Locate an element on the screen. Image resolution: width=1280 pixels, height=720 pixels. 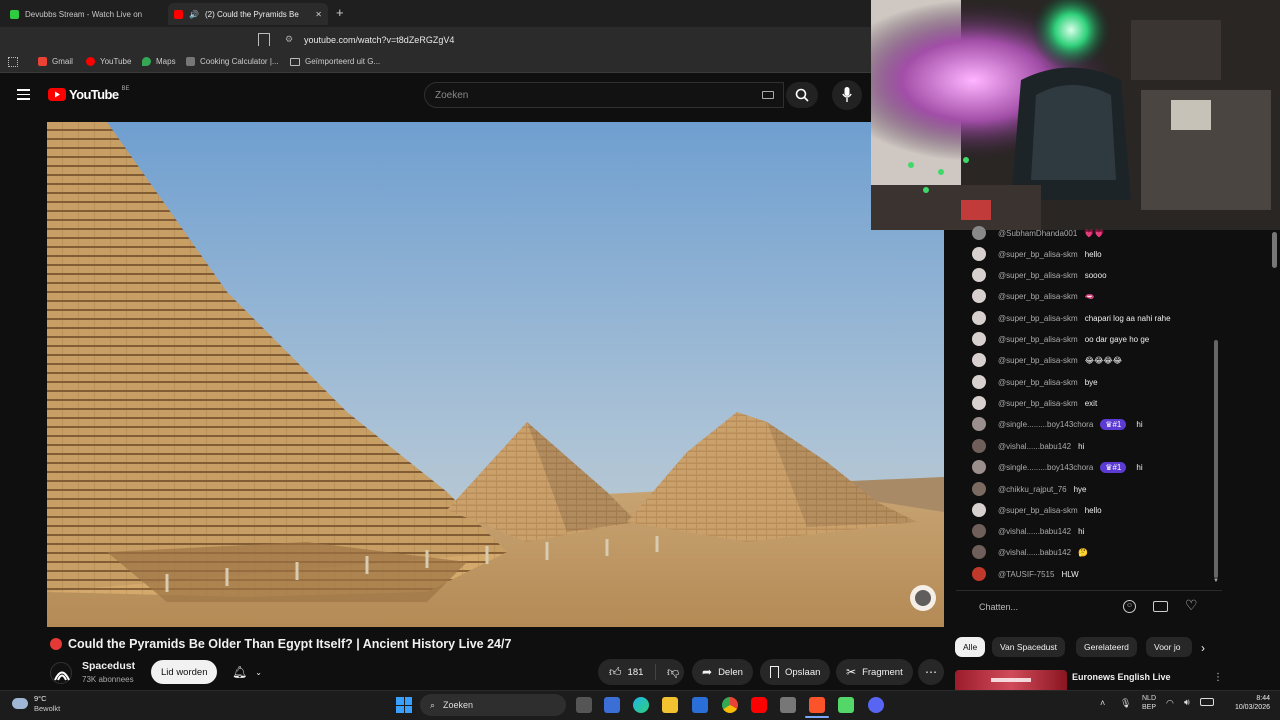
channel-avatar is located at coordinates (61, 673).